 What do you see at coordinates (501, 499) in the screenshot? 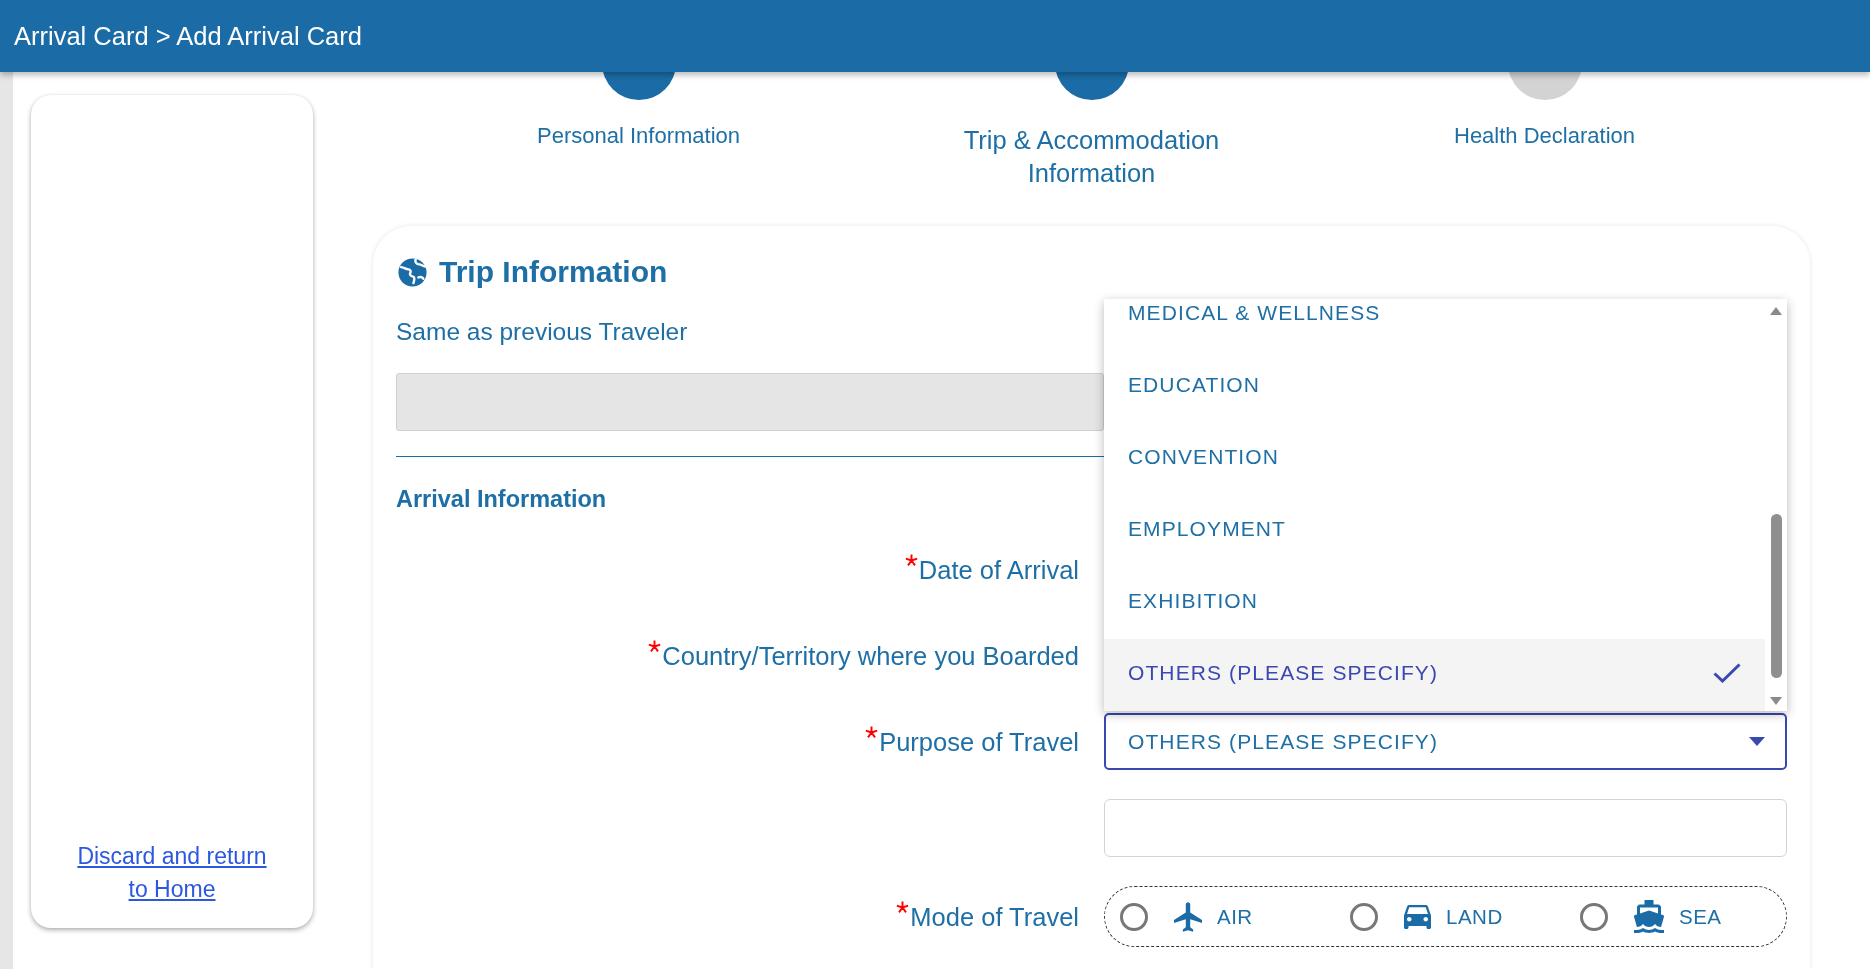
I see `section-heading: Arrival Information` at bounding box center [501, 499].